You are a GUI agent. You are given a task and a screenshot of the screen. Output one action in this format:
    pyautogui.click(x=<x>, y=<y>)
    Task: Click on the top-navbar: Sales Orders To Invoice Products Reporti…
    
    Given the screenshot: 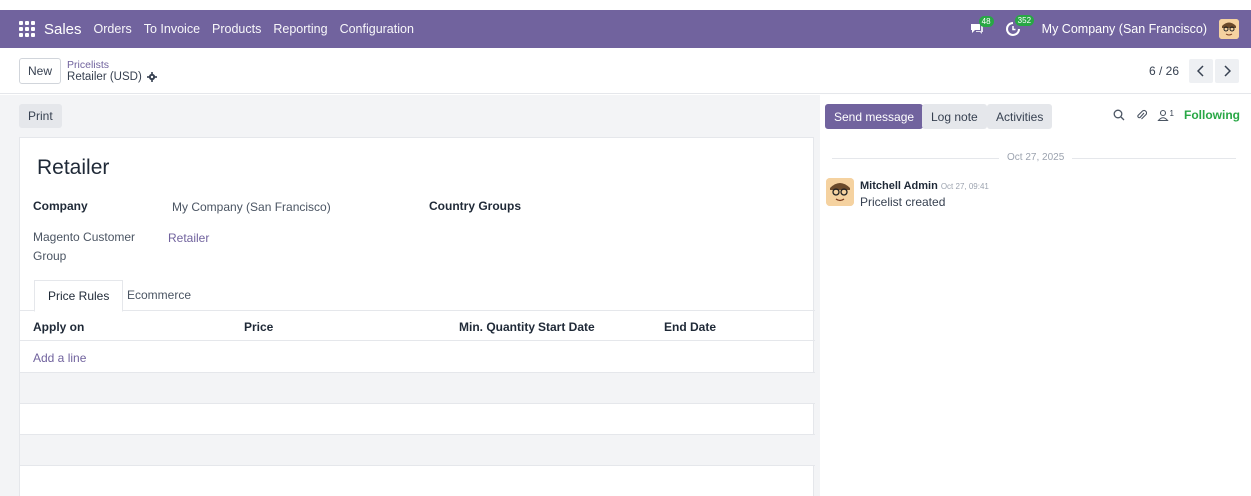 What is the action you would take?
    pyautogui.click(x=625, y=29)
    